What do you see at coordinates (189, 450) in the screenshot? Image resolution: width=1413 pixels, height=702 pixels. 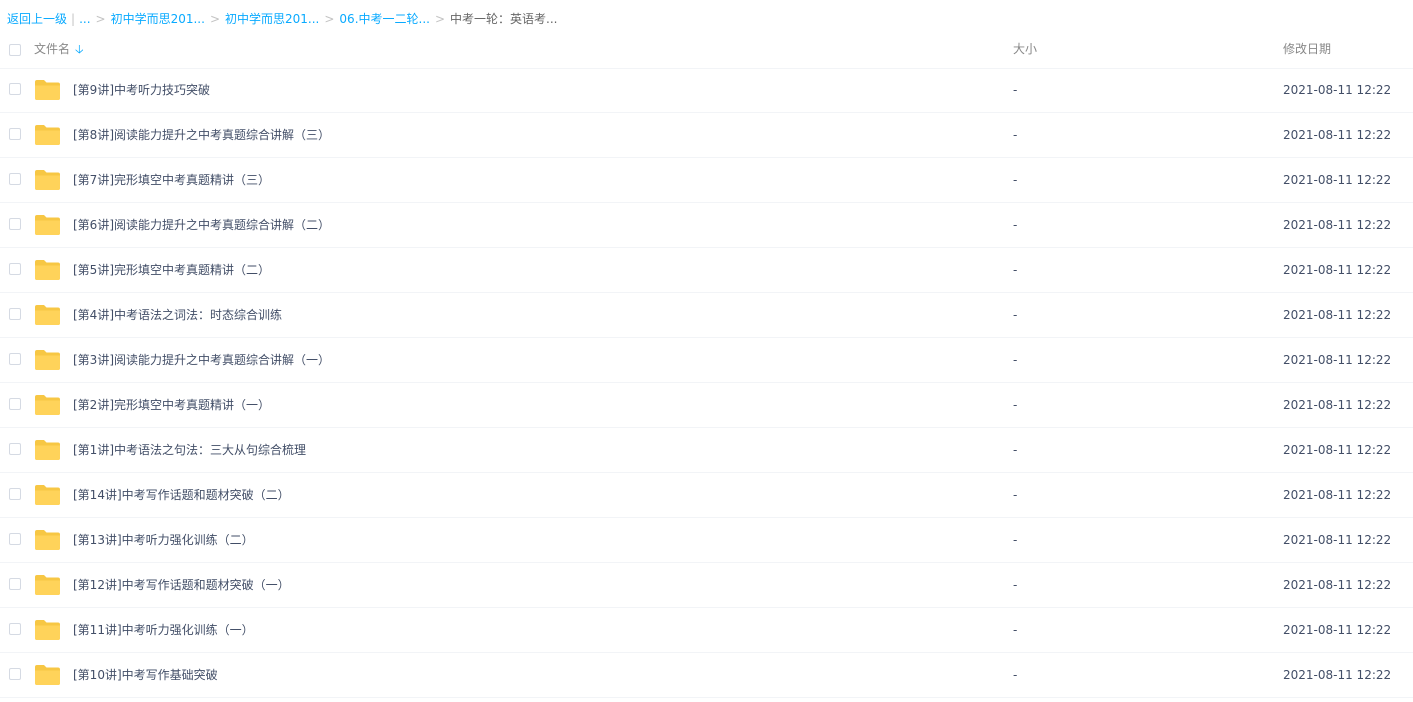 I see `file-name: [第1讲]中考语法之句法：三大从句综合梳理` at bounding box center [189, 450].